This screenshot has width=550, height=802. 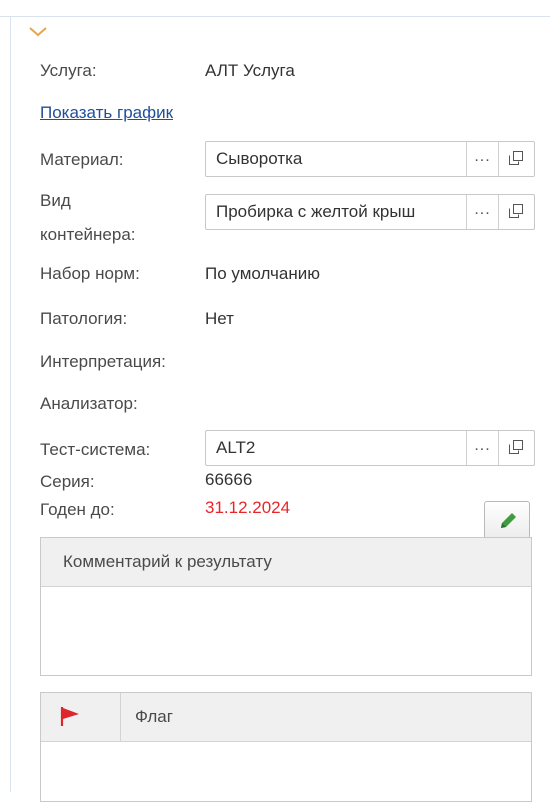 I want to click on pathology-label: Патология:, so click(x=84, y=318).